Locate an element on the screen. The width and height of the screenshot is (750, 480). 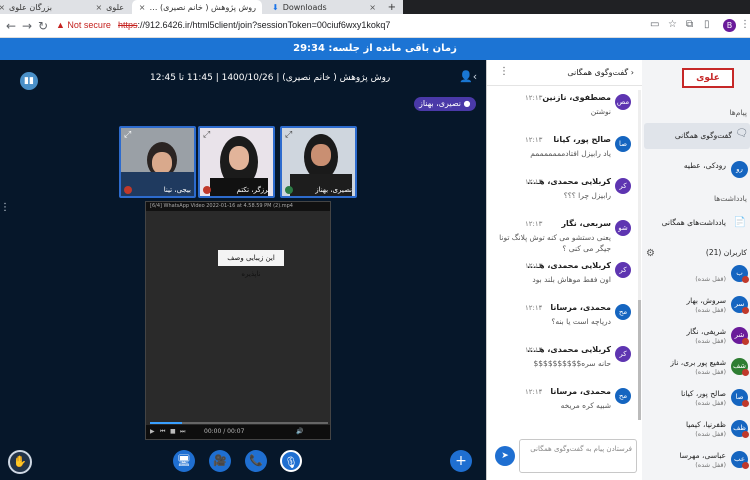
sidebar-icon: ▯ is located at coordinates (707, 24).